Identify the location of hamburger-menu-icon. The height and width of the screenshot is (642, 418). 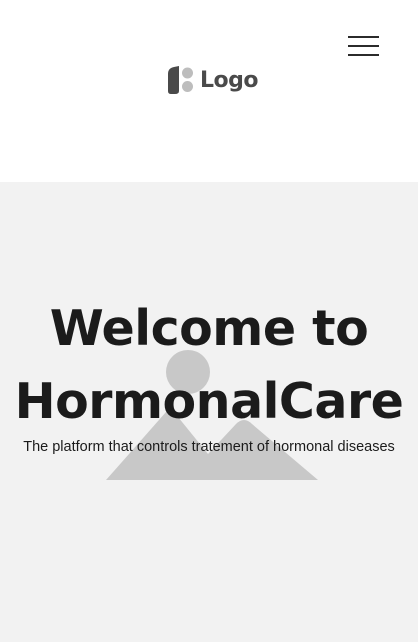
(363, 37).